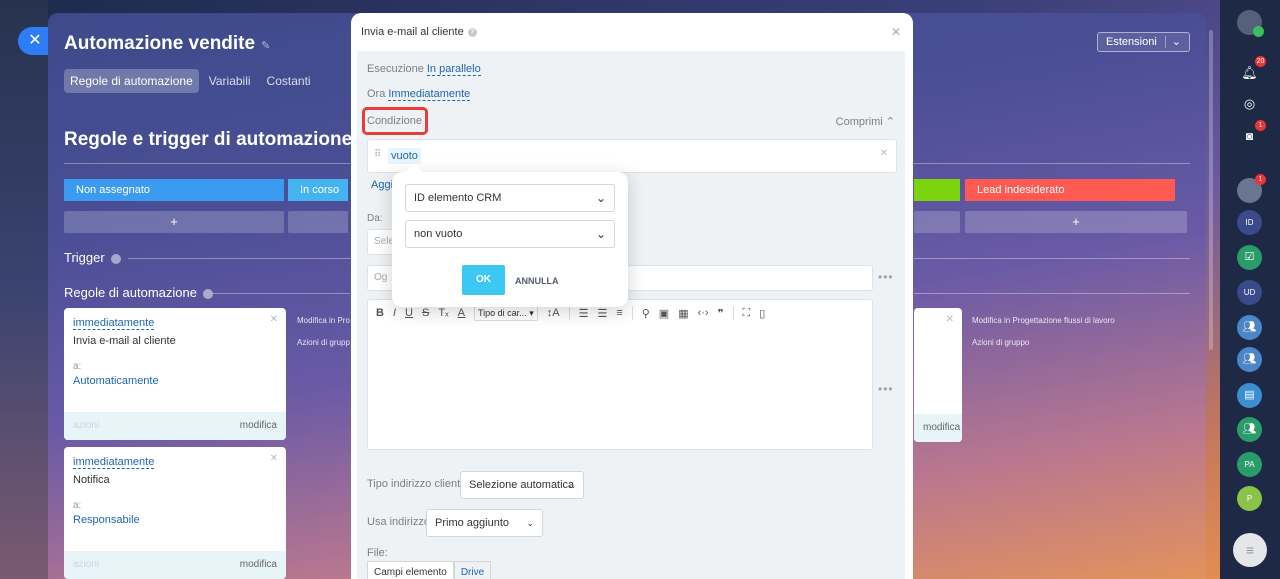  What do you see at coordinates (553, 313) in the screenshot?
I see `font-size-icon: ↕A` at bounding box center [553, 313].